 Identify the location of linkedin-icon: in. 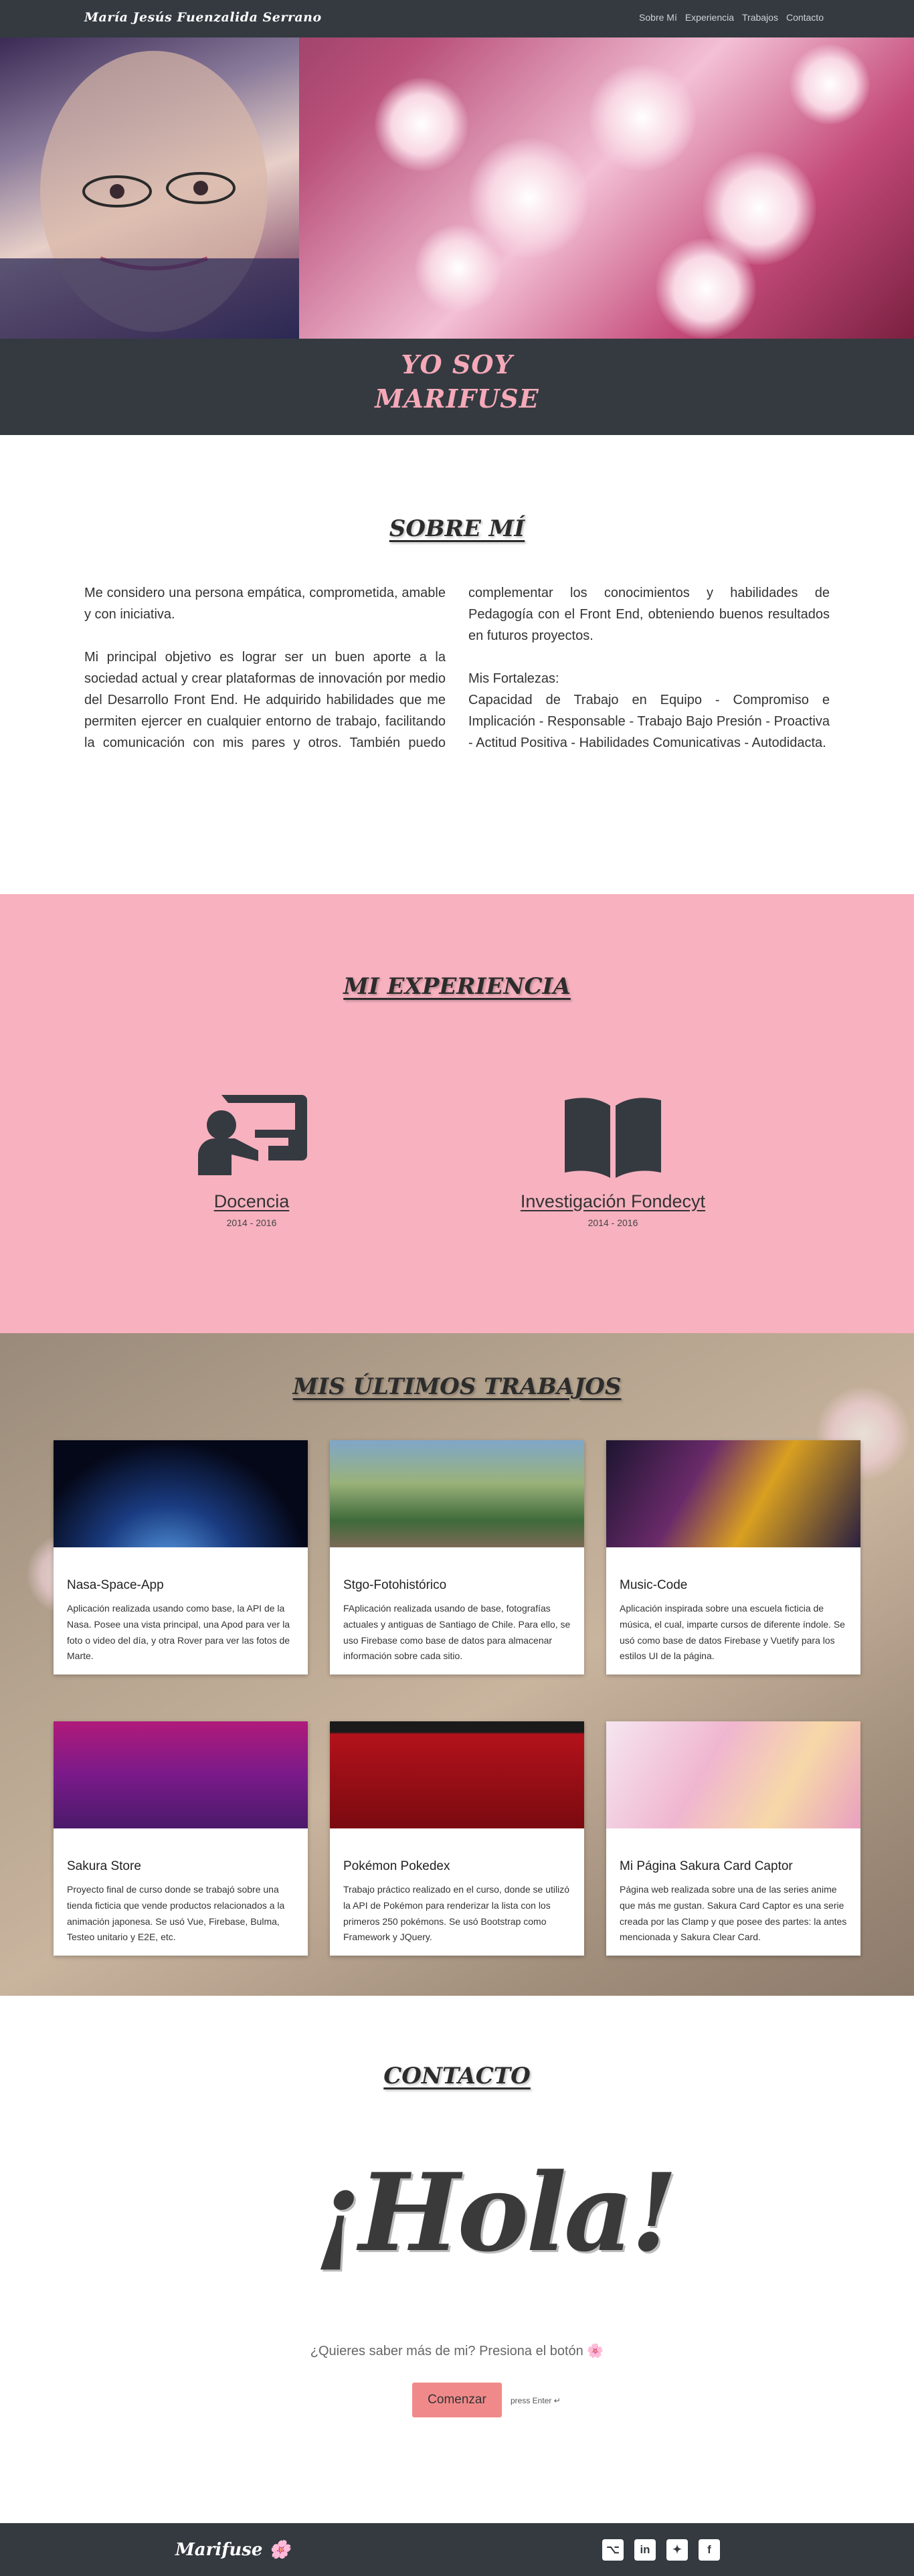
(645, 2550).